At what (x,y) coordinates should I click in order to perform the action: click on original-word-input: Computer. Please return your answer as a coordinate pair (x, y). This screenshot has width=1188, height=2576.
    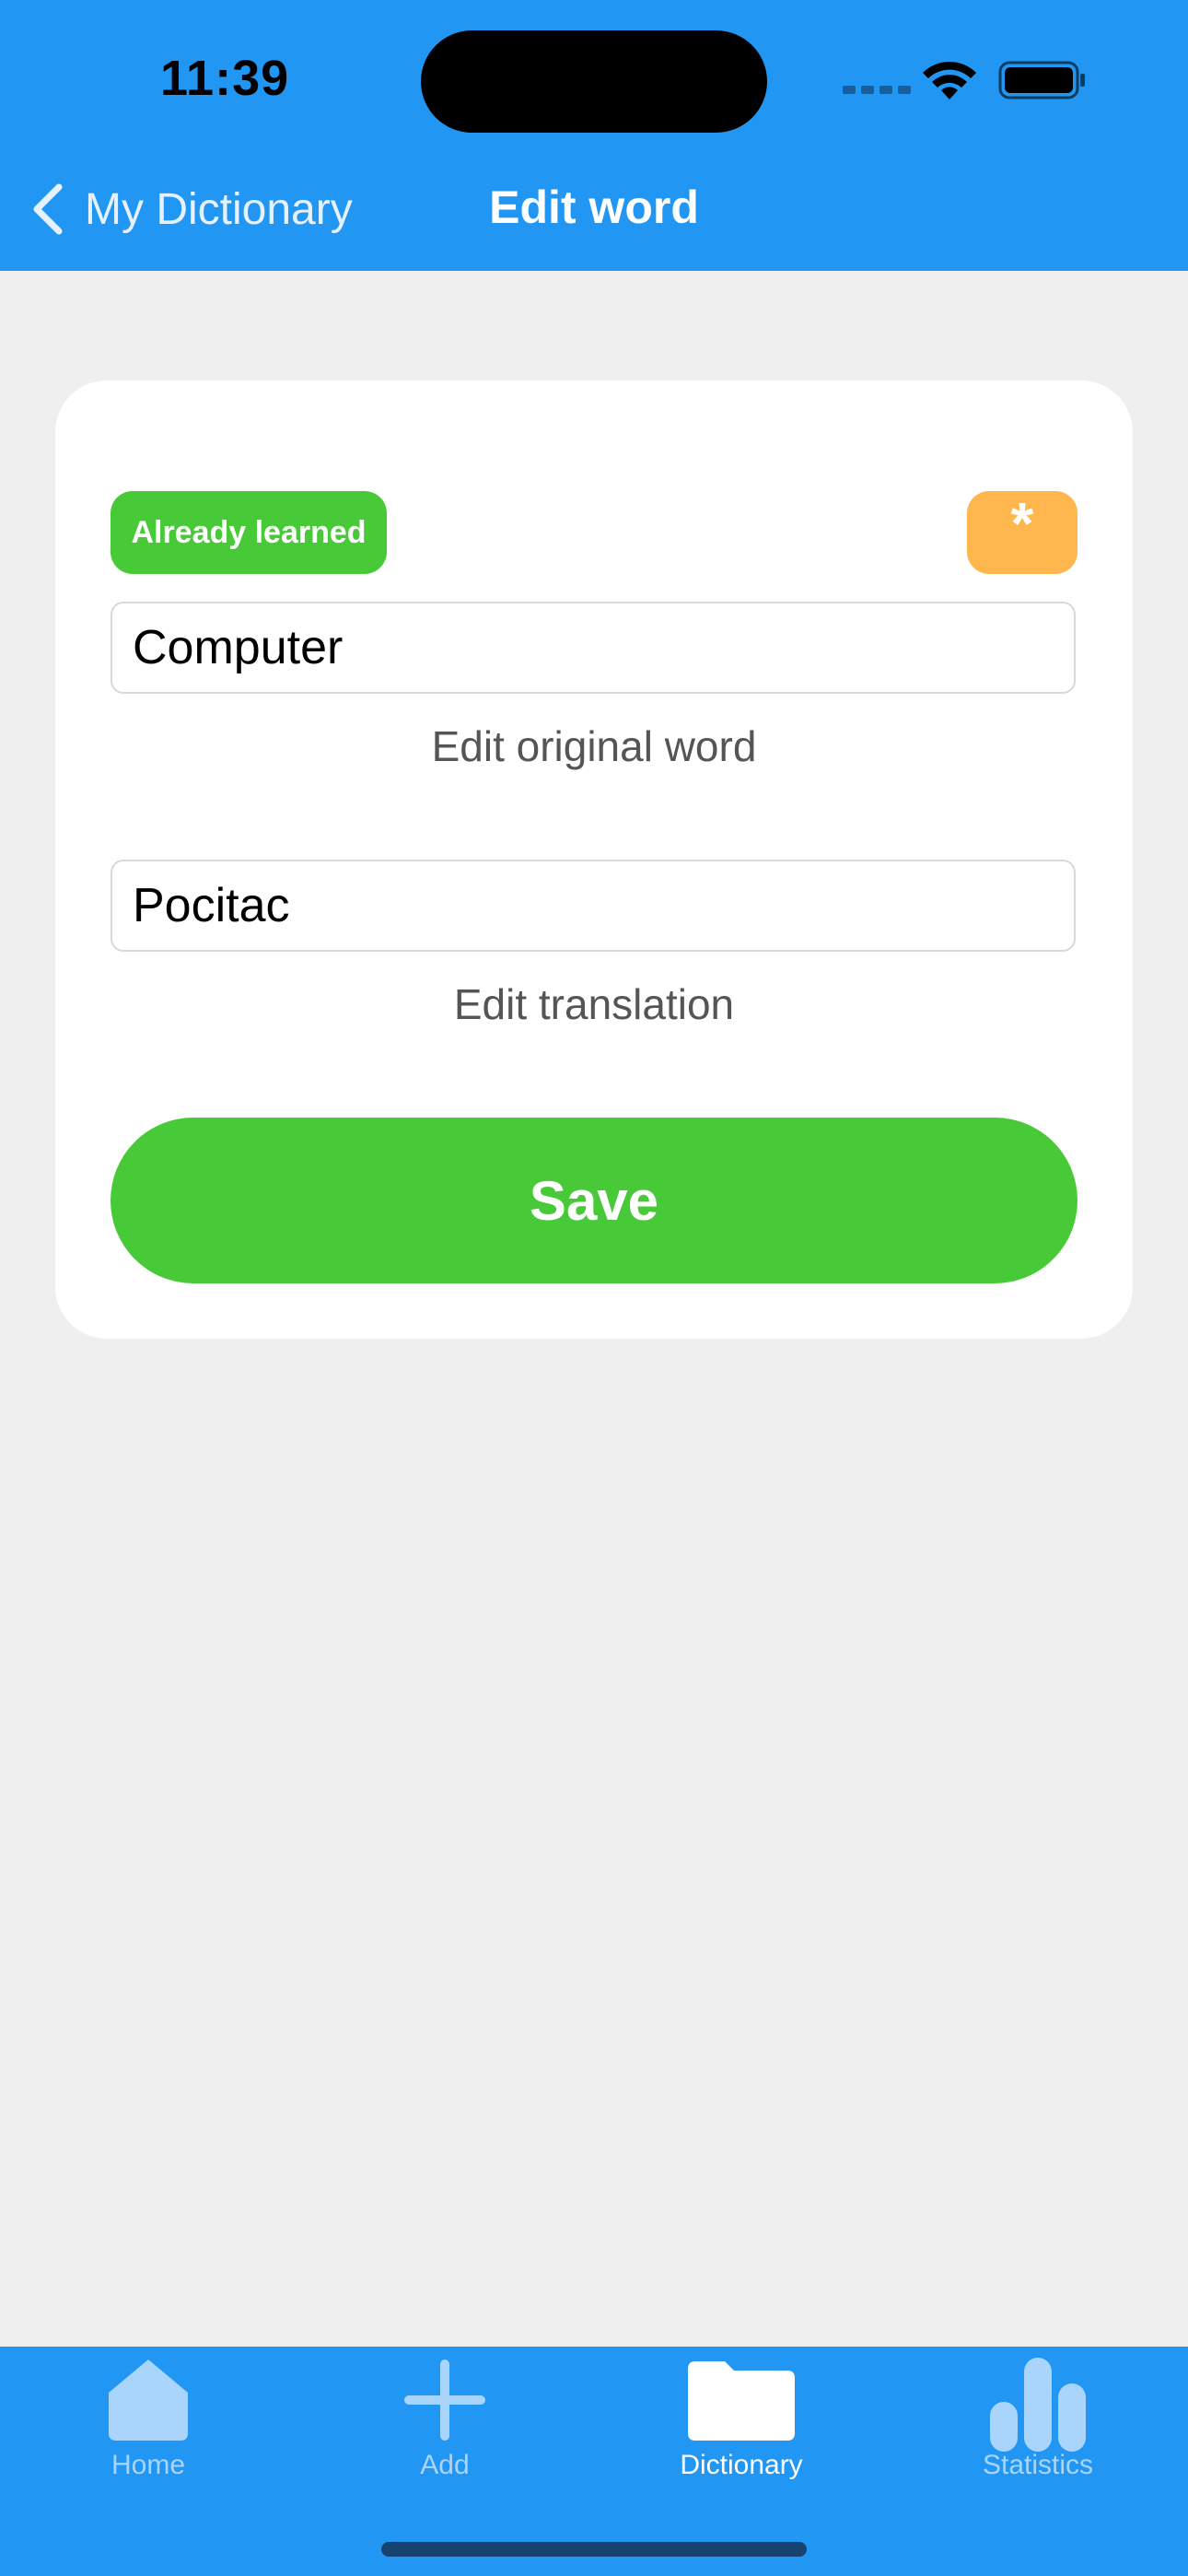
    Looking at the image, I should click on (593, 648).